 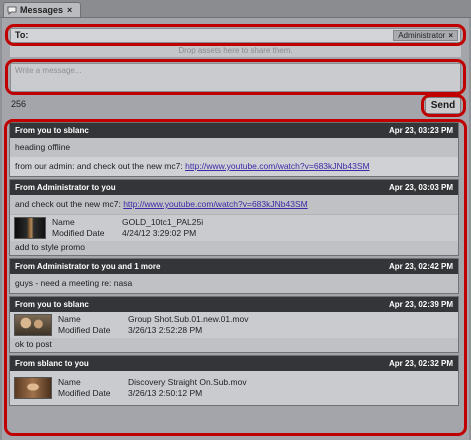 I want to click on tab-bar: Messages ×, so click(x=235, y=9).